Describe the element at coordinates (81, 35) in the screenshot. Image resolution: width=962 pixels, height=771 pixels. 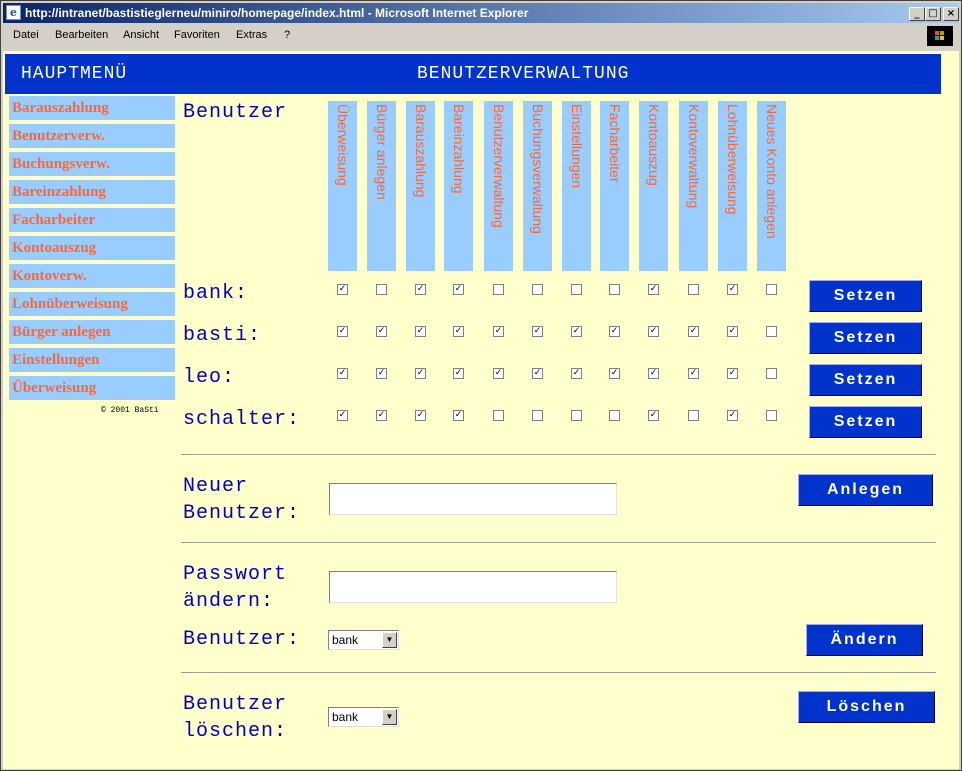
I see `menu-bearbeiten: Bearbeiten` at that location.